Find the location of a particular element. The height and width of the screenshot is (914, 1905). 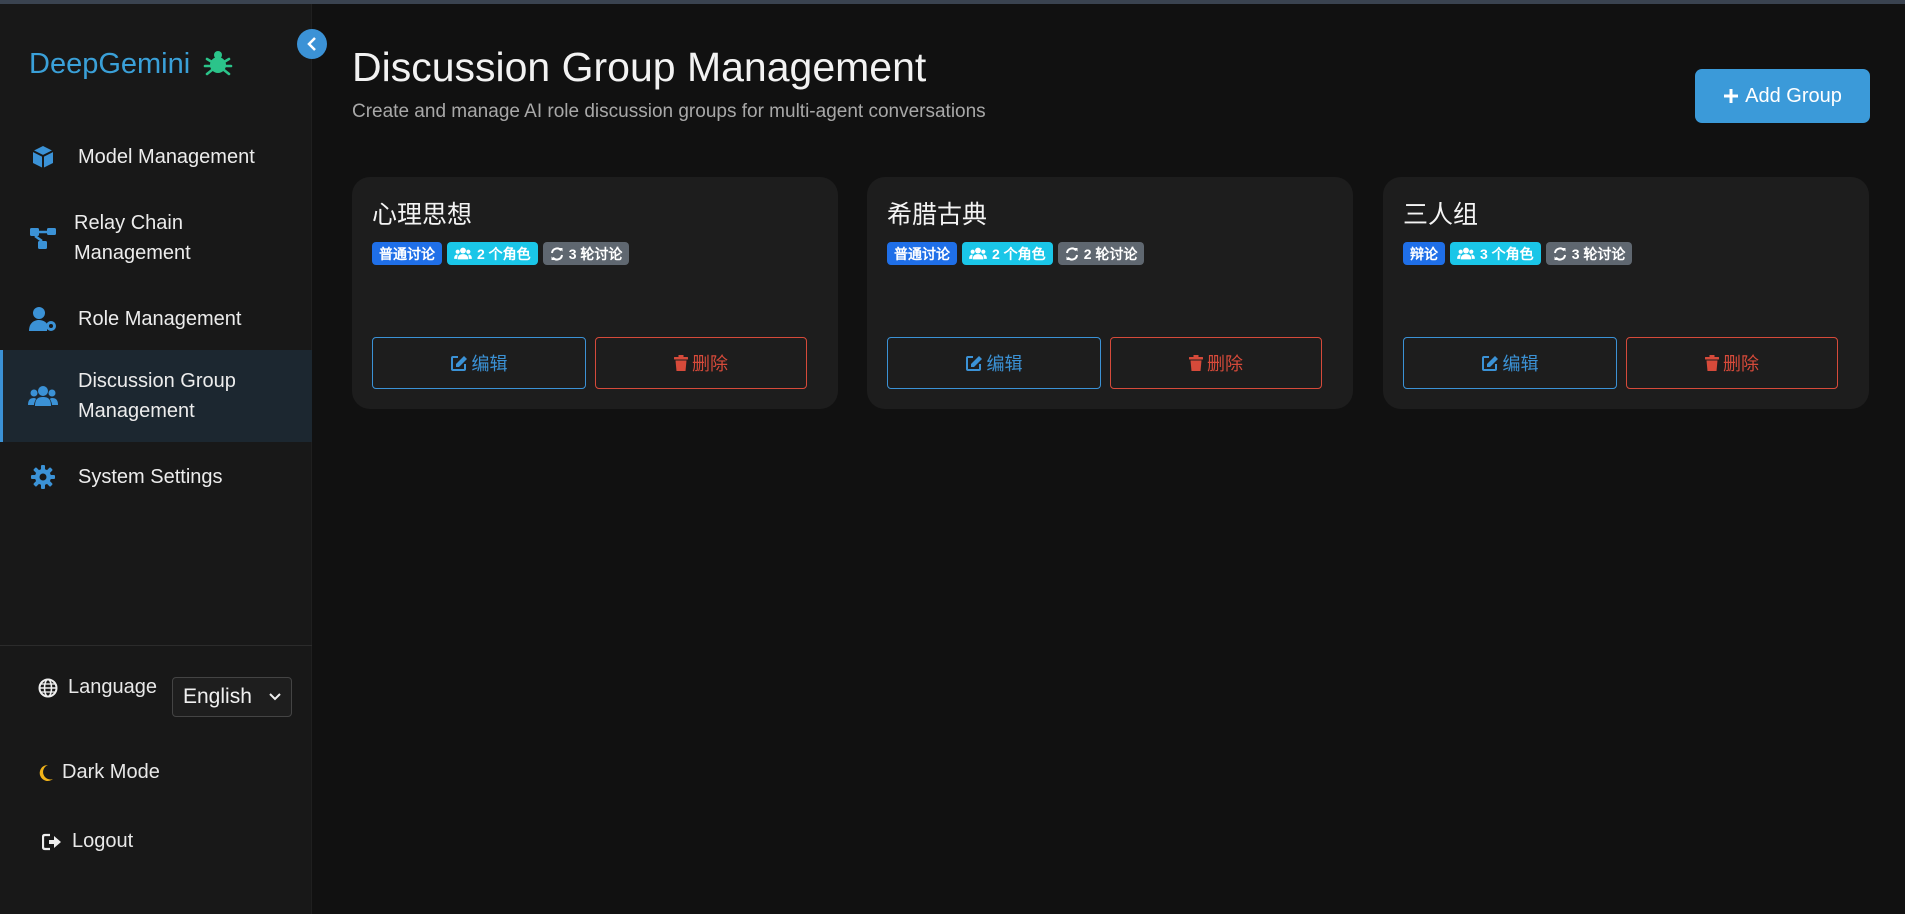

language-label: Language is located at coordinates (112, 687).